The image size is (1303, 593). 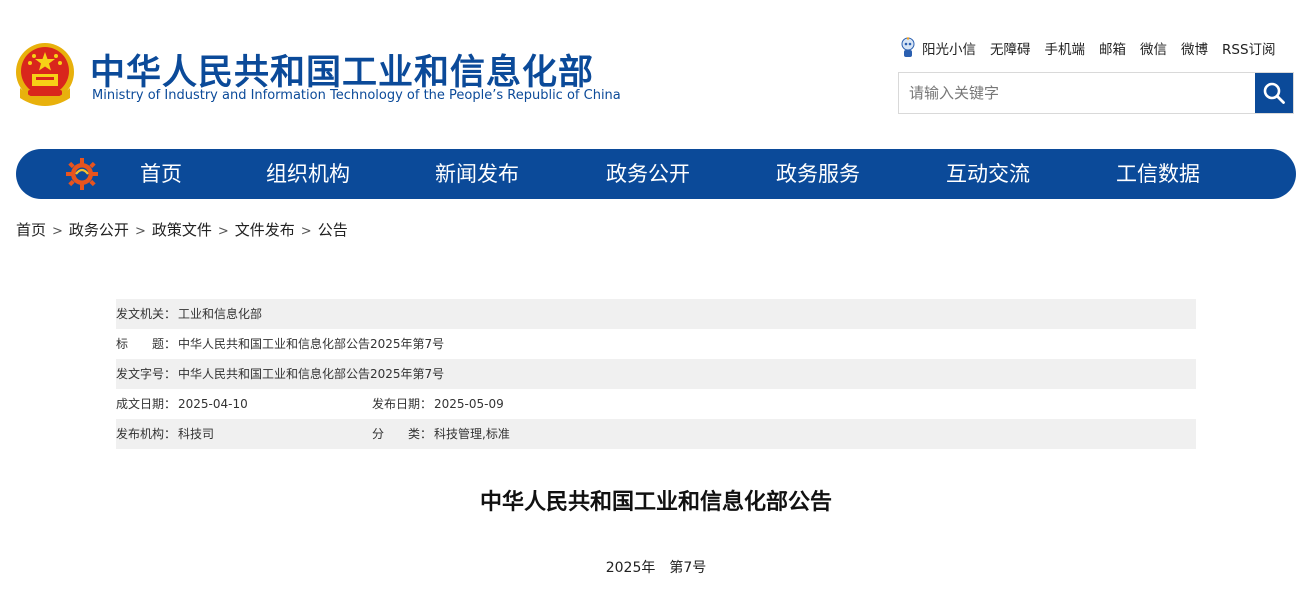 I want to click on meta-row-title: 标 题： 中华人民共和国工业和信息化部公告2025年第7号, so click(x=656, y=344).